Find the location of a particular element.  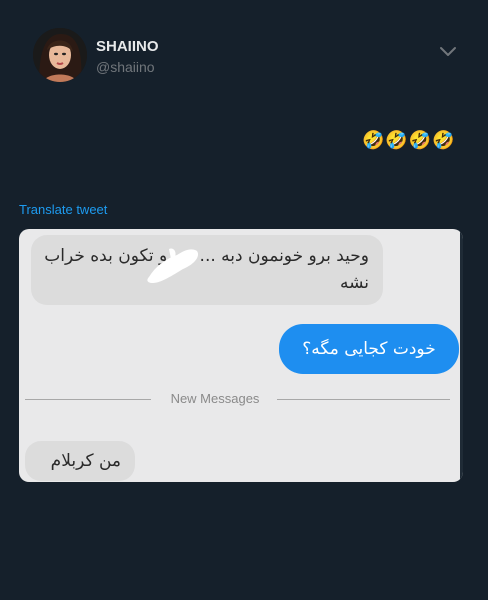

tweet-text: 🤣🤣🤣🤣 is located at coordinates (409, 140).